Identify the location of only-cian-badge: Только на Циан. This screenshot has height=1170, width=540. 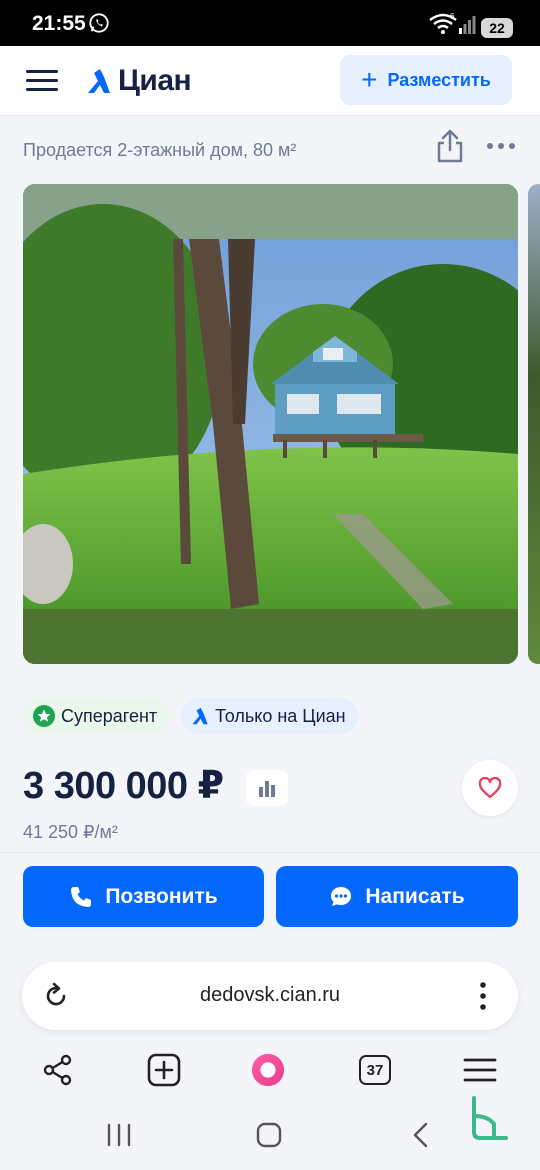
(269, 716).